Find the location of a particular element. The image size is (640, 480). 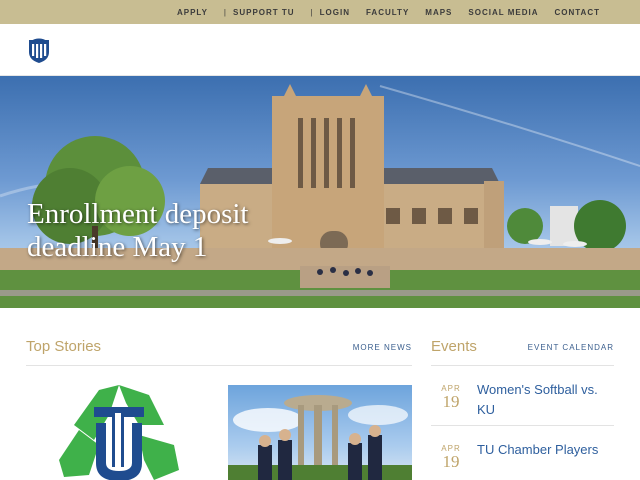

site-header is located at coordinates (320, 50).